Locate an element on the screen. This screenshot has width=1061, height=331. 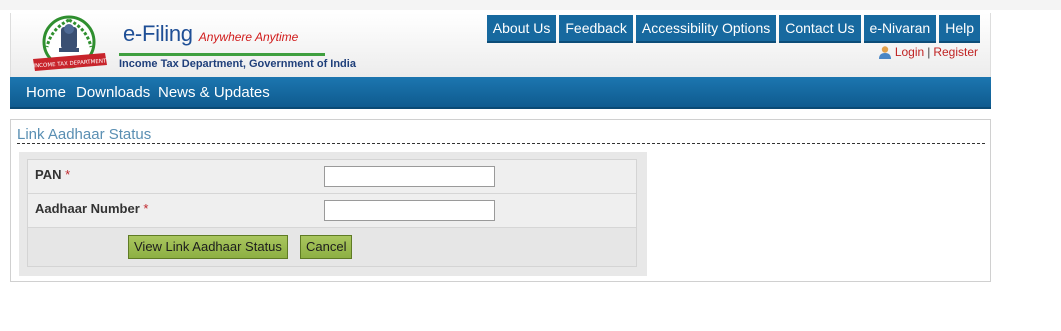
nav-about-us: About Us is located at coordinates (521, 29).